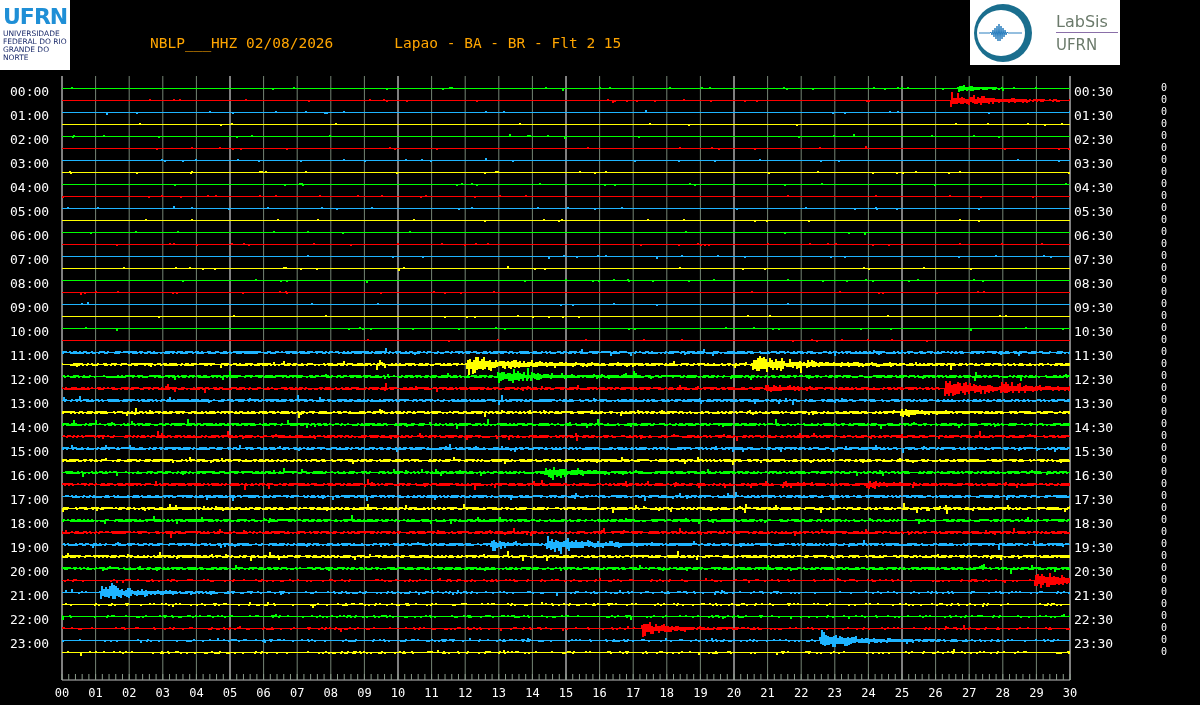  What do you see at coordinates (30, 643) in the screenshot?
I see `time-label: 23:00` at bounding box center [30, 643].